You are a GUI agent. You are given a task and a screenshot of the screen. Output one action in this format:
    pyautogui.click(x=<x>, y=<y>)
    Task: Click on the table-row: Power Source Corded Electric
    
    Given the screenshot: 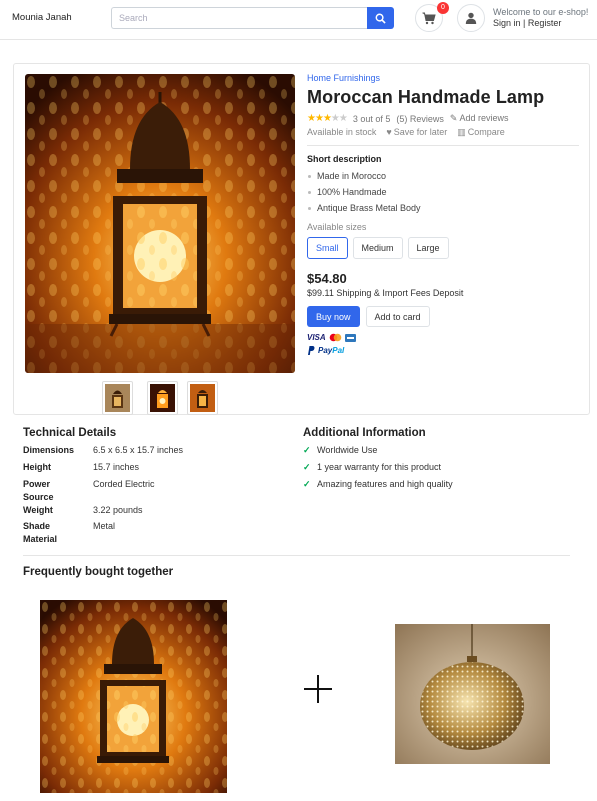 What is the action you would take?
    pyautogui.click(x=158, y=491)
    